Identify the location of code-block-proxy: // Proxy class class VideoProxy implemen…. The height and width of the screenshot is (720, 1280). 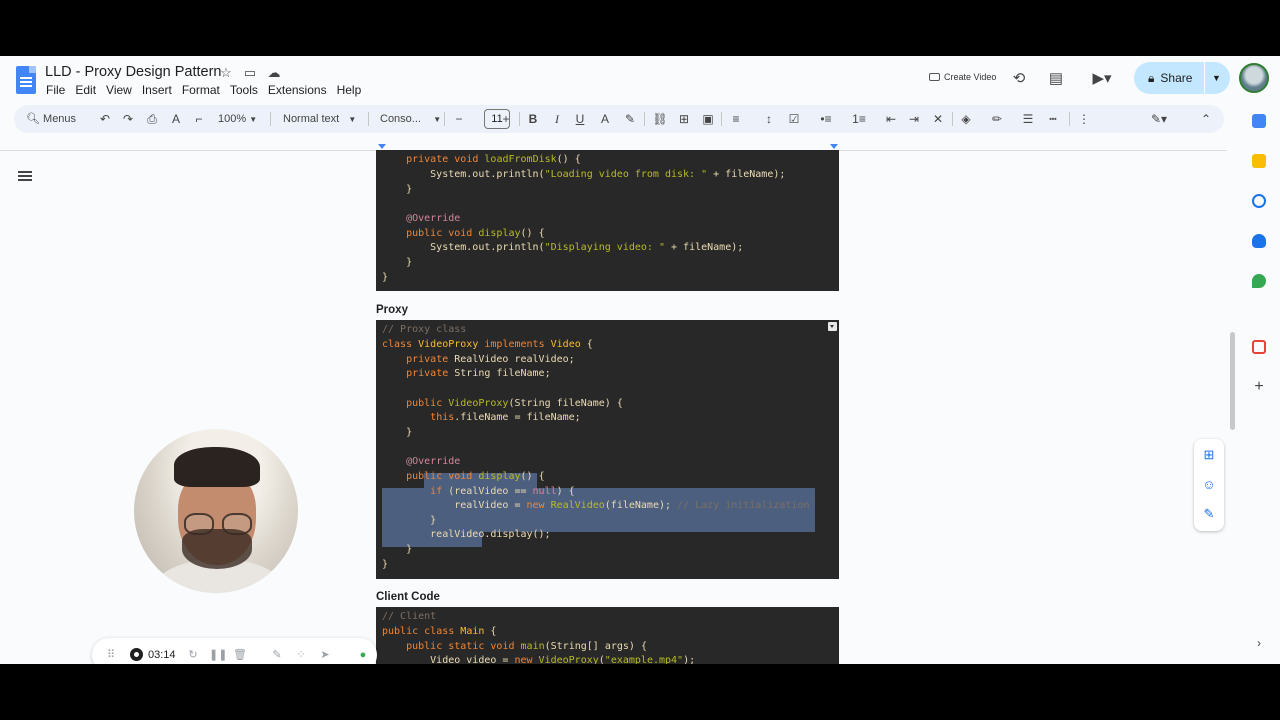
(607, 449).